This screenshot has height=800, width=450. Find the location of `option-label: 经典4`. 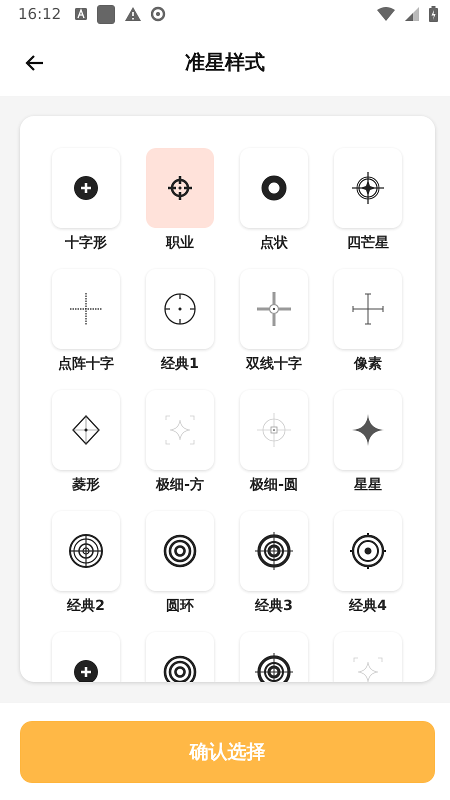

option-label: 经典4 is located at coordinates (368, 606).